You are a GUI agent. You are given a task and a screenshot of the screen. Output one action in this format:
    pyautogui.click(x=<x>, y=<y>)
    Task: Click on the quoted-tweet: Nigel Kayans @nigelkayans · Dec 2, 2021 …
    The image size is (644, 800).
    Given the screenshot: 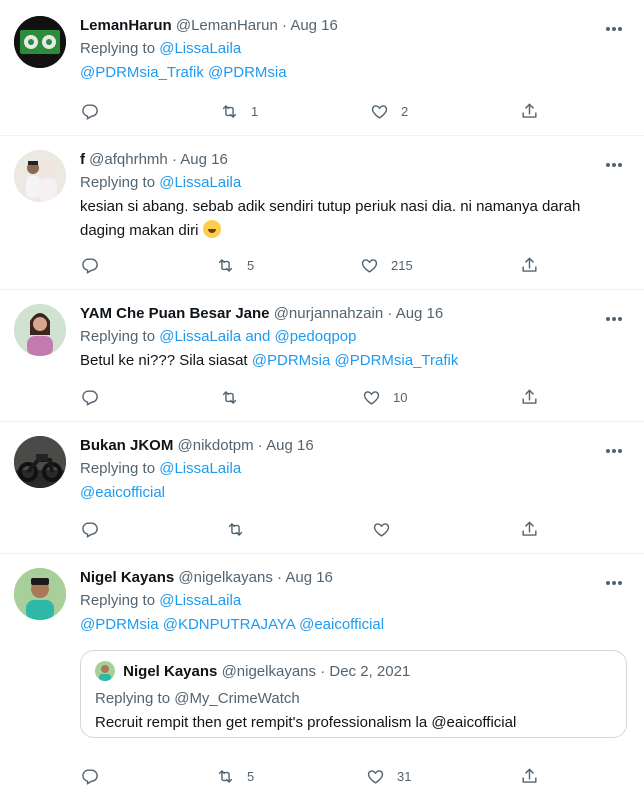 What is the action you would take?
    pyautogui.click(x=353, y=694)
    